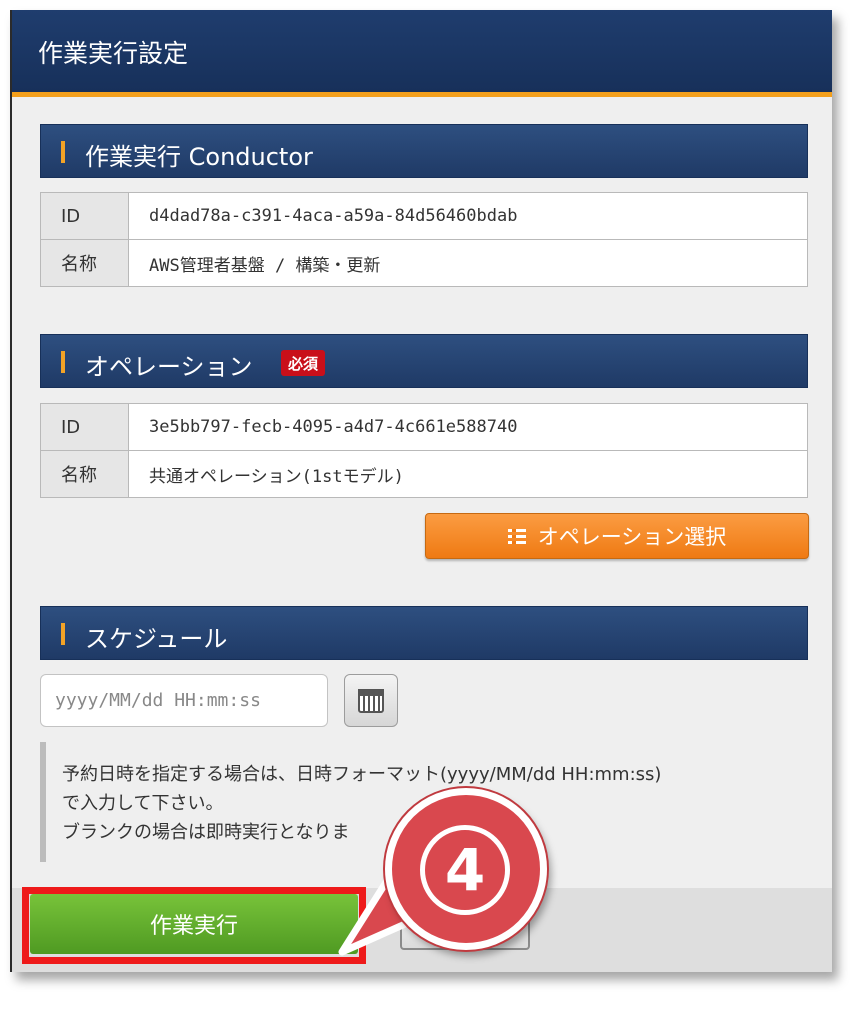 The image size is (861, 1030). I want to click on operation-section-header: オペレーション 必須, so click(424, 361).